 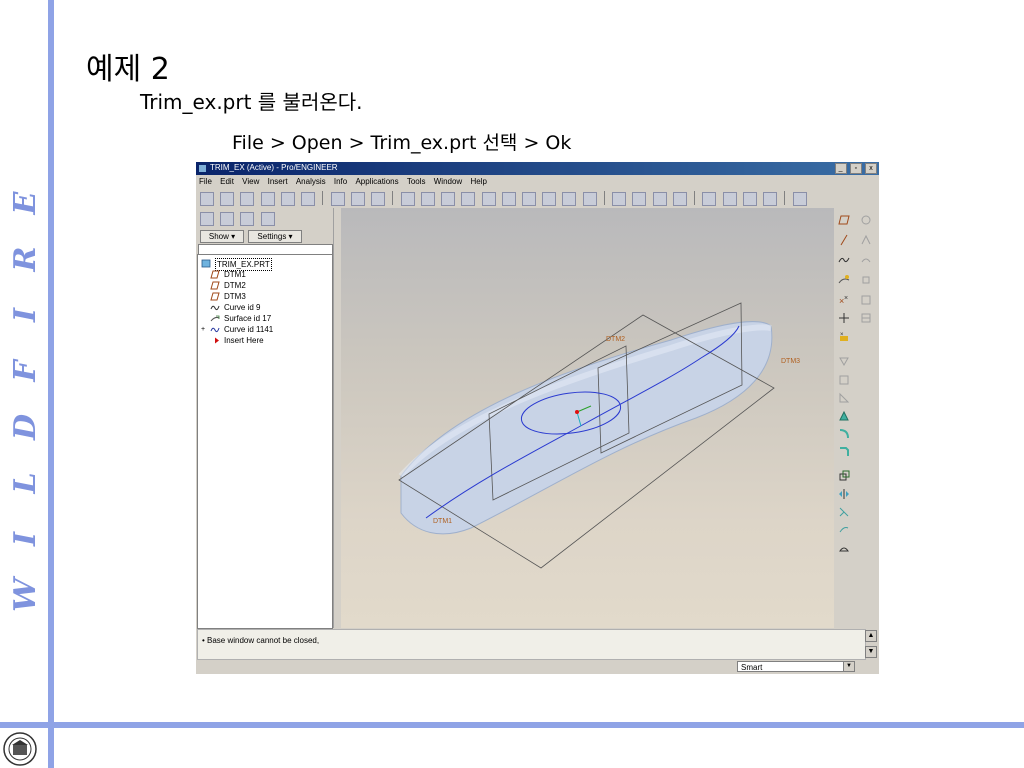 I want to click on datum-axes-display-icon, so click(x=729, y=199).